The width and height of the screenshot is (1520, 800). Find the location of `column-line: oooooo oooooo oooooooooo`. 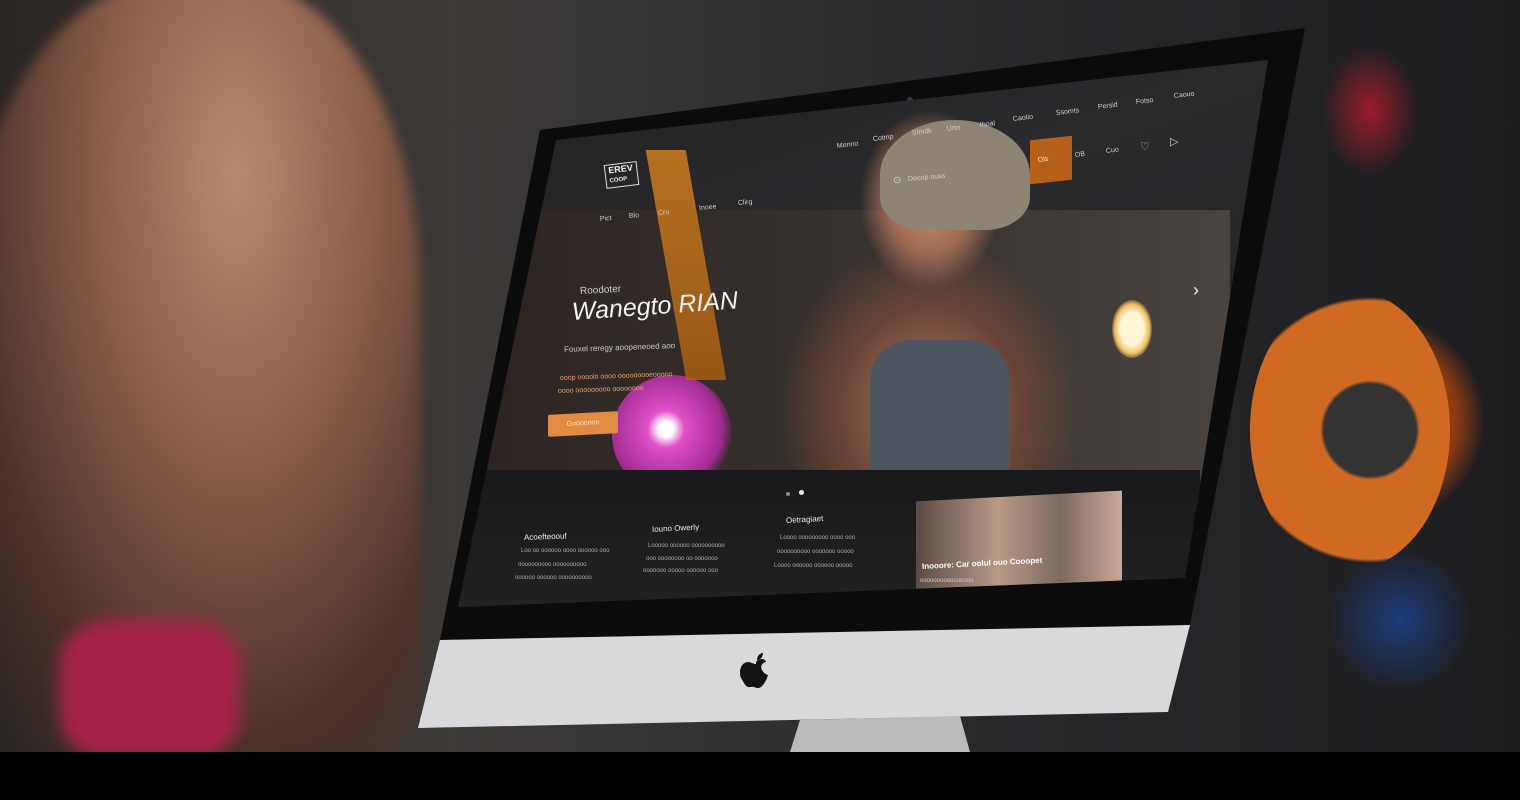

column-line: oooooo oooooo oooooooooo is located at coordinates (553, 578).